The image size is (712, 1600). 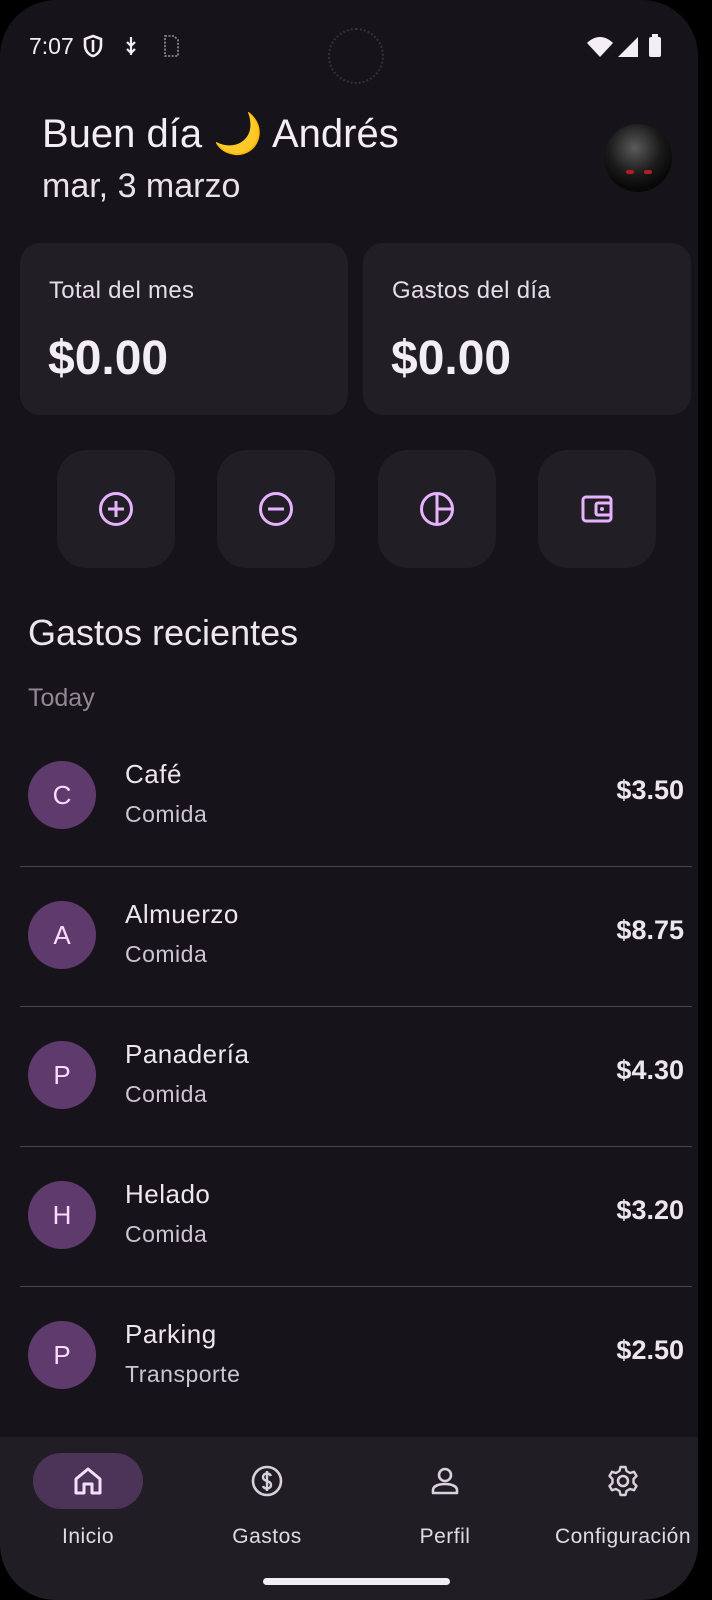 I want to click on expense-category: Transporte, so click(x=183, y=1374).